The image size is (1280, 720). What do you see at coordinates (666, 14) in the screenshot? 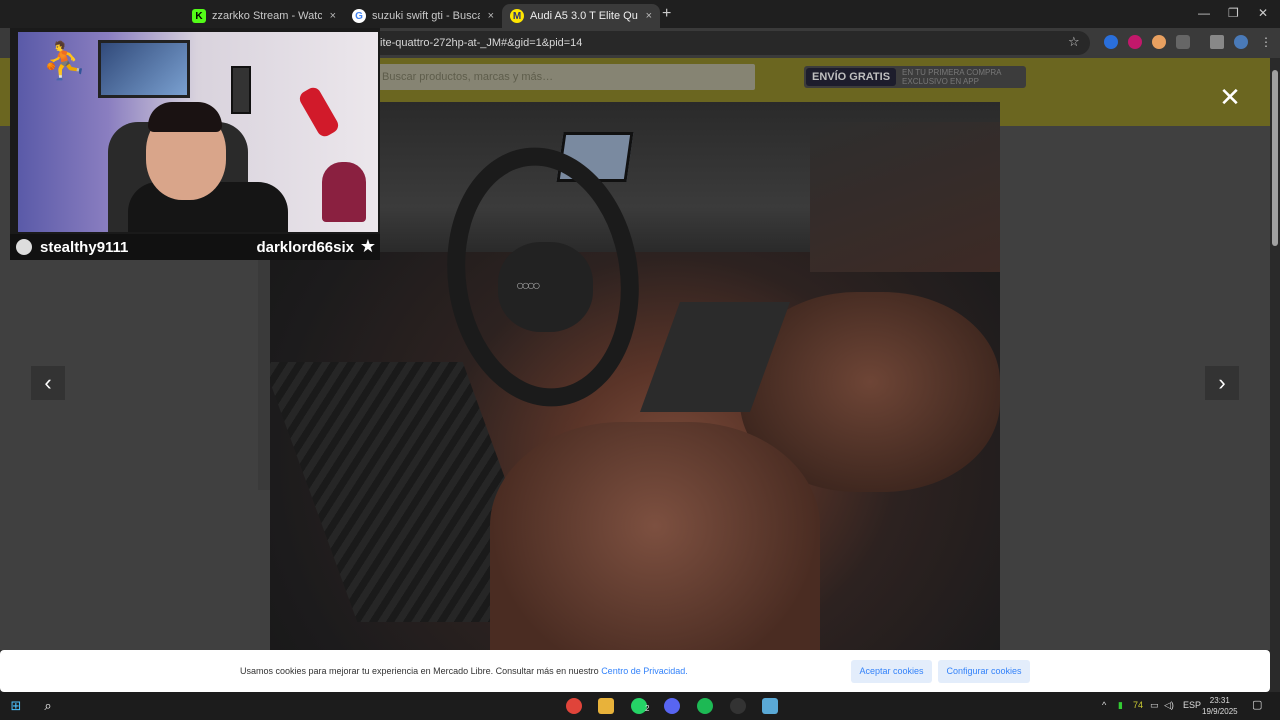
I see `new-tab-button: +` at bounding box center [666, 14].